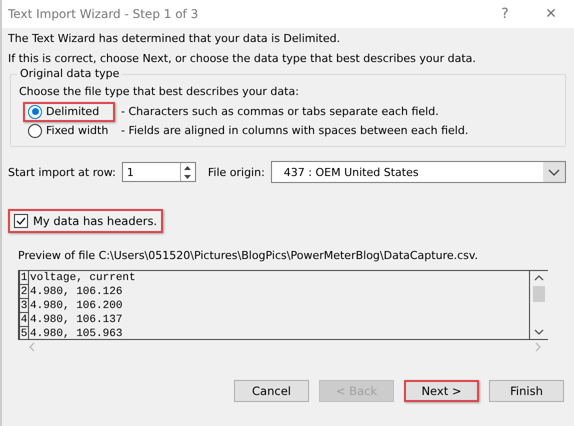  Describe the element at coordinates (539, 332) in the screenshot. I see `scroll-down-icon` at that location.